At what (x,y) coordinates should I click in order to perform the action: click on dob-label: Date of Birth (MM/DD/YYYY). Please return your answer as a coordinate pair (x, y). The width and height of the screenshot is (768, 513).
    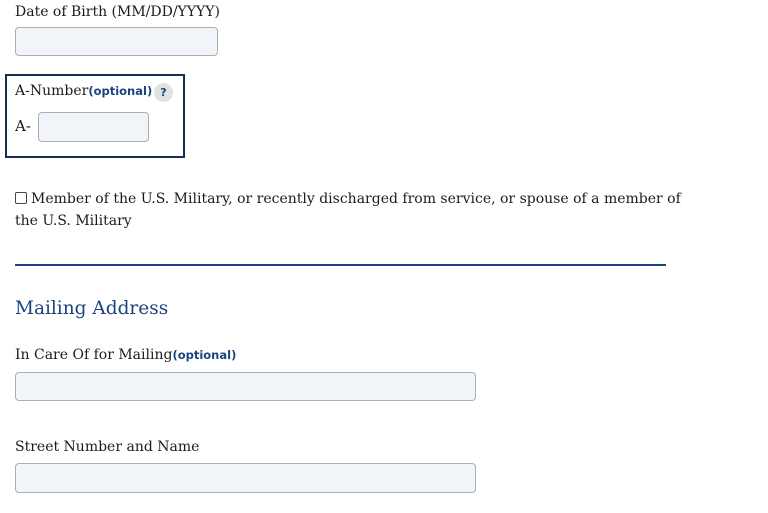
    Looking at the image, I should click on (117, 12).